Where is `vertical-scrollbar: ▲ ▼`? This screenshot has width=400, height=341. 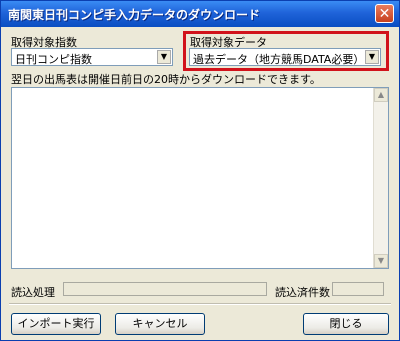 vertical-scrollbar: ▲ ▼ is located at coordinates (380, 178).